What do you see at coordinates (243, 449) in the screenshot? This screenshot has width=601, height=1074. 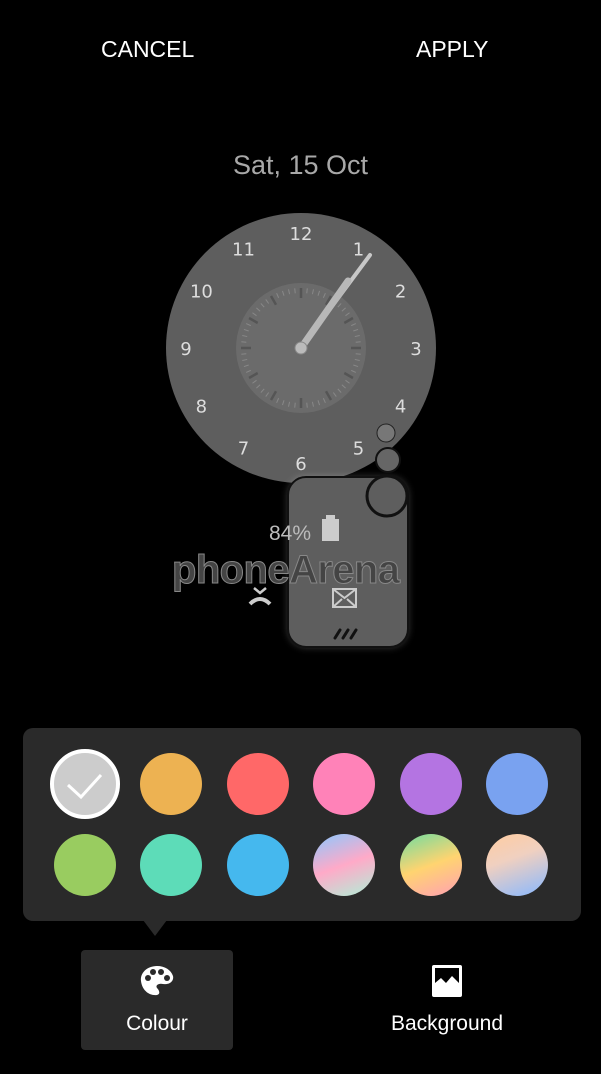 I see `clock-number: 7` at bounding box center [243, 449].